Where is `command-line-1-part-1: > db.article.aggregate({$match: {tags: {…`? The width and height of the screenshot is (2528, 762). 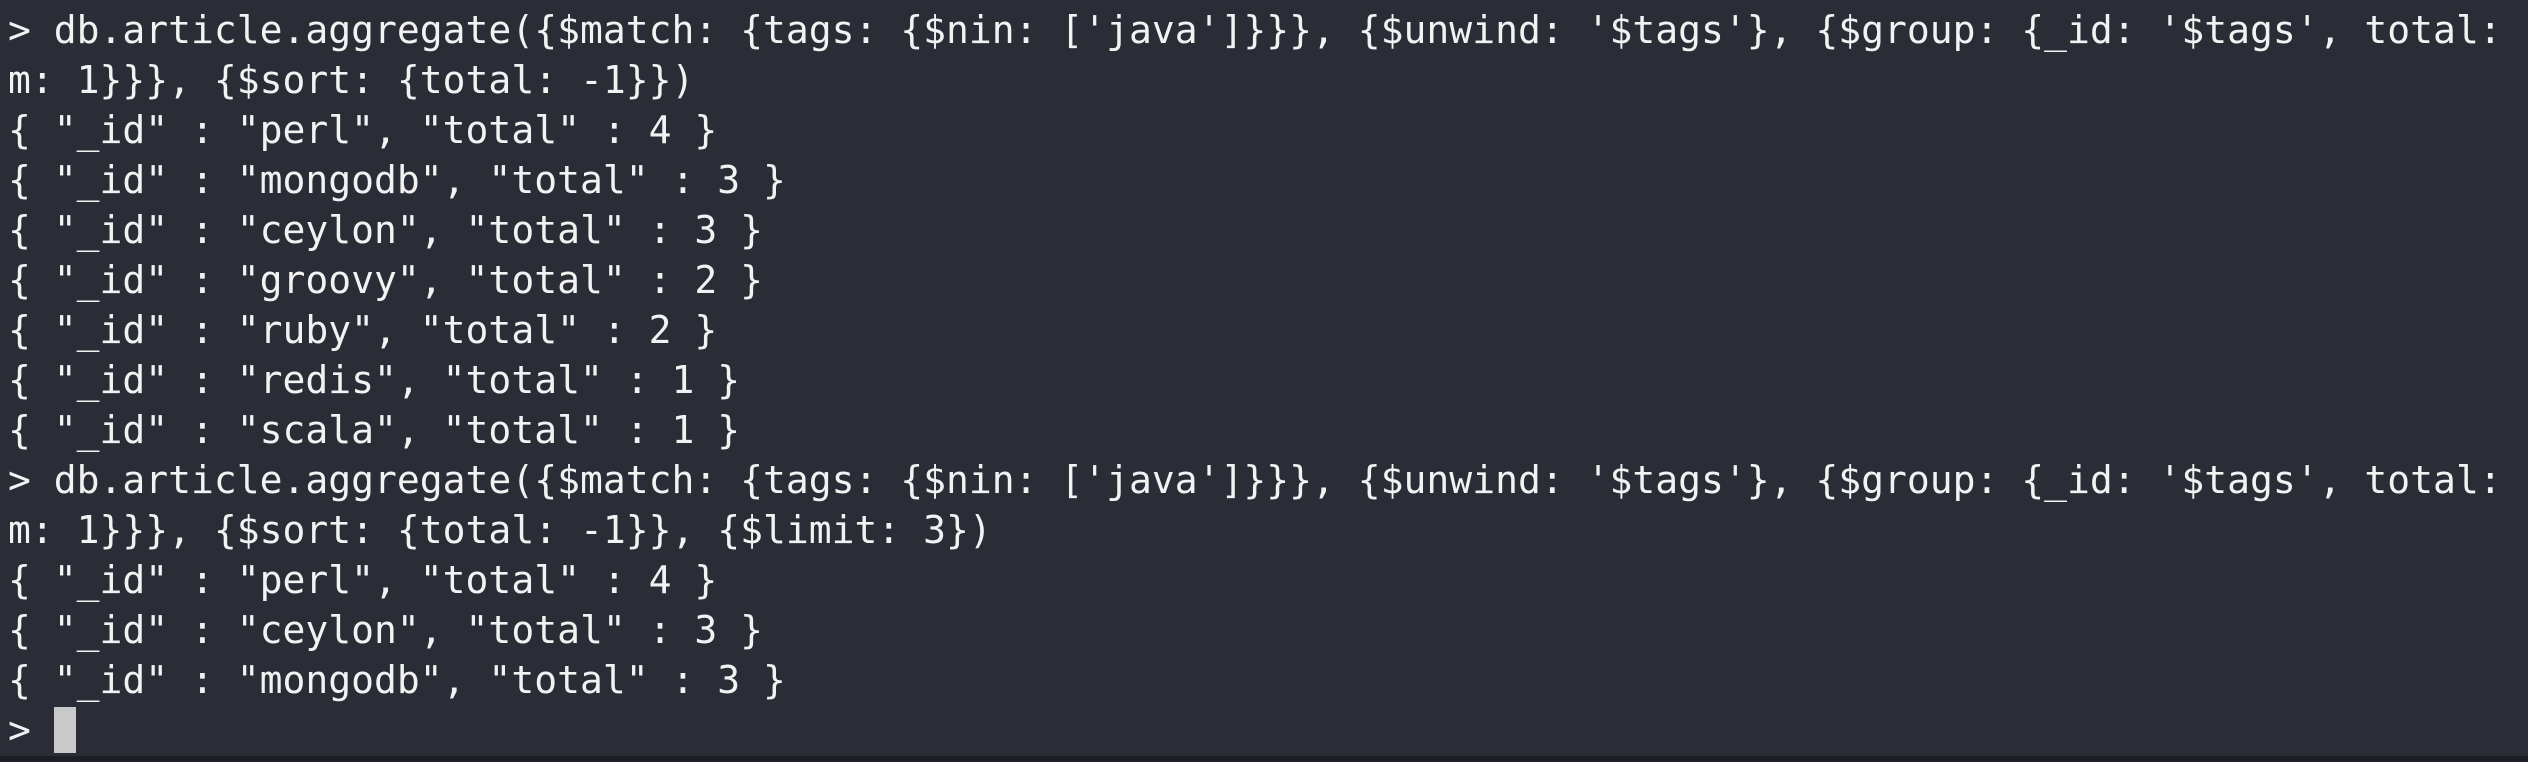
command-line-1-part-1: > db.article.aggregate({$match: {tags: {… is located at coordinates (1268, 30).